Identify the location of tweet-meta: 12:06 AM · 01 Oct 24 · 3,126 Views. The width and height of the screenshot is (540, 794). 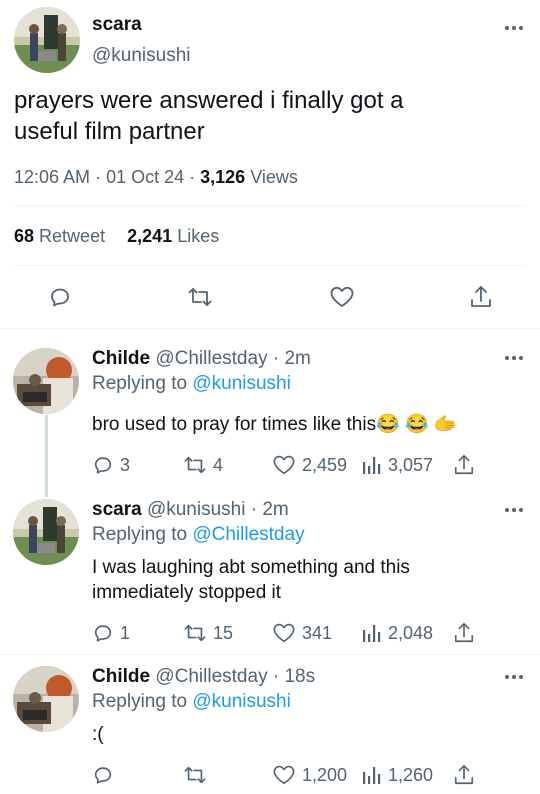
(156, 177).